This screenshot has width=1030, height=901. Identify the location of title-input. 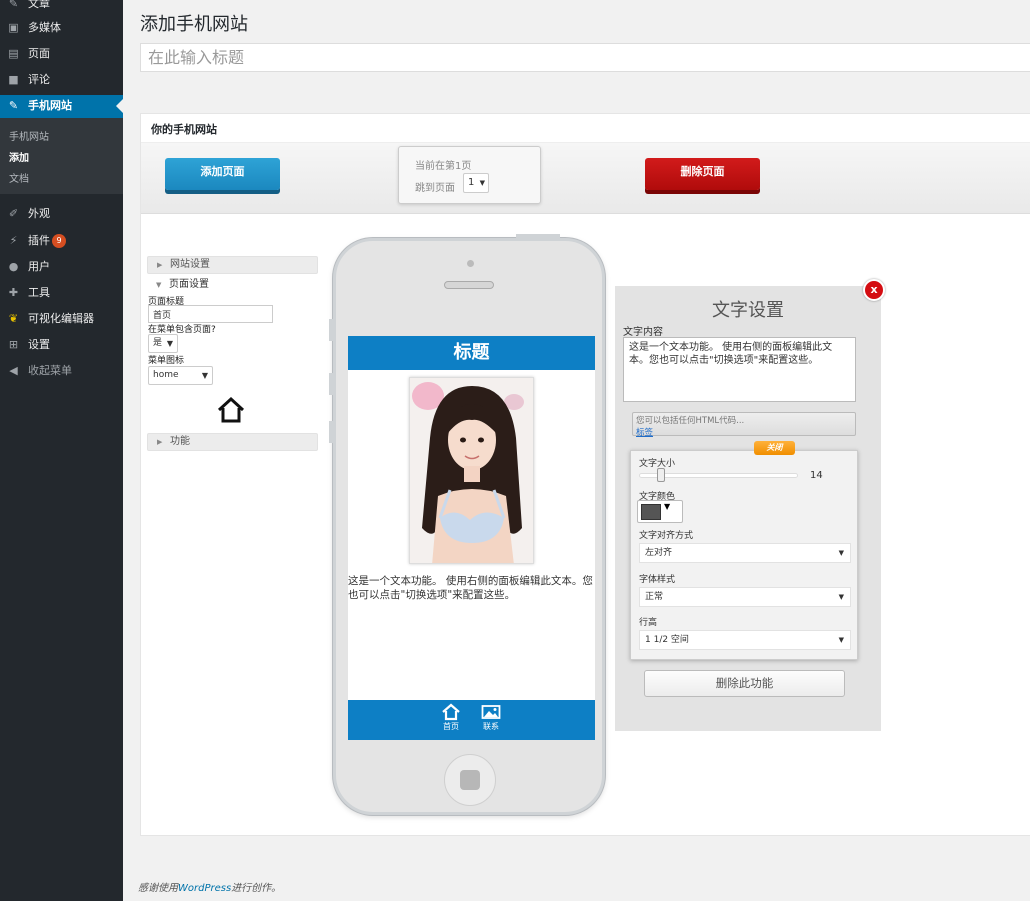
(585, 57).